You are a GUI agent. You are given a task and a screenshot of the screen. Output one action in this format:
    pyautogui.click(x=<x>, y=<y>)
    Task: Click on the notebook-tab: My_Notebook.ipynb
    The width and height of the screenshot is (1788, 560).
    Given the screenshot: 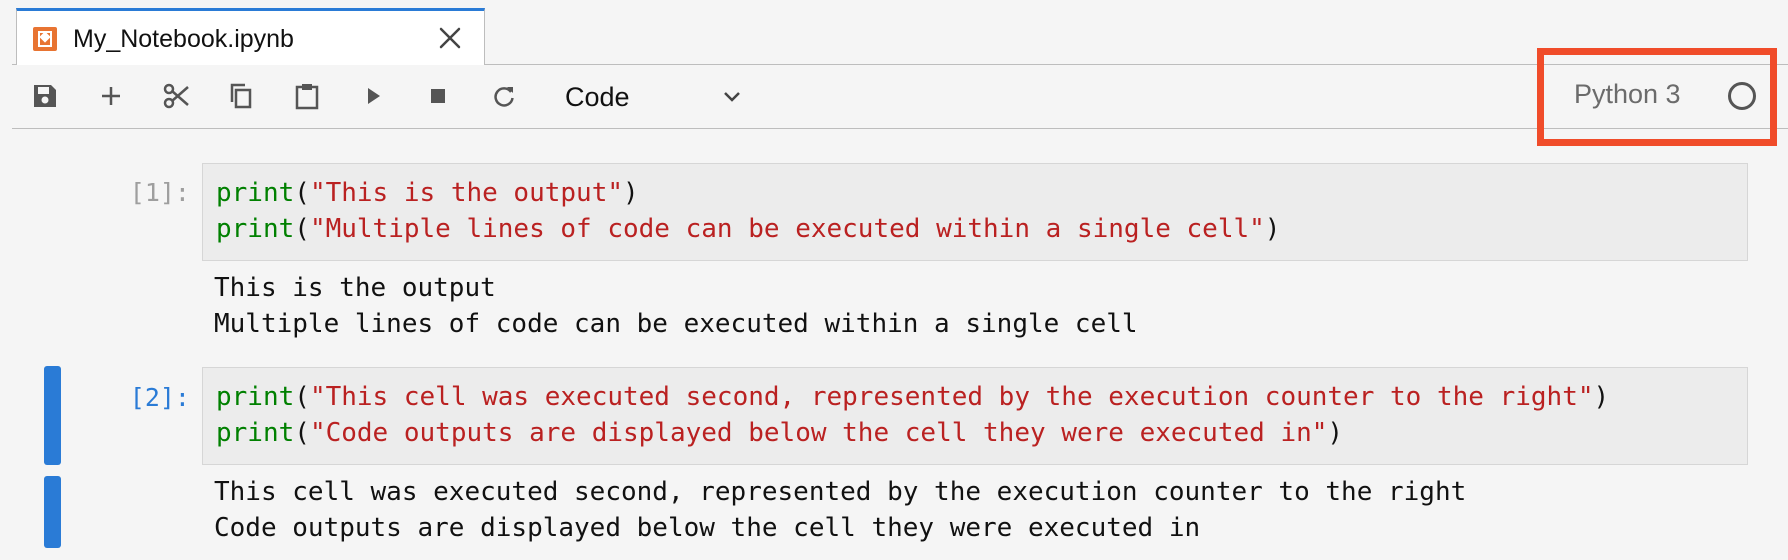 What is the action you would take?
    pyautogui.click(x=250, y=36)
    